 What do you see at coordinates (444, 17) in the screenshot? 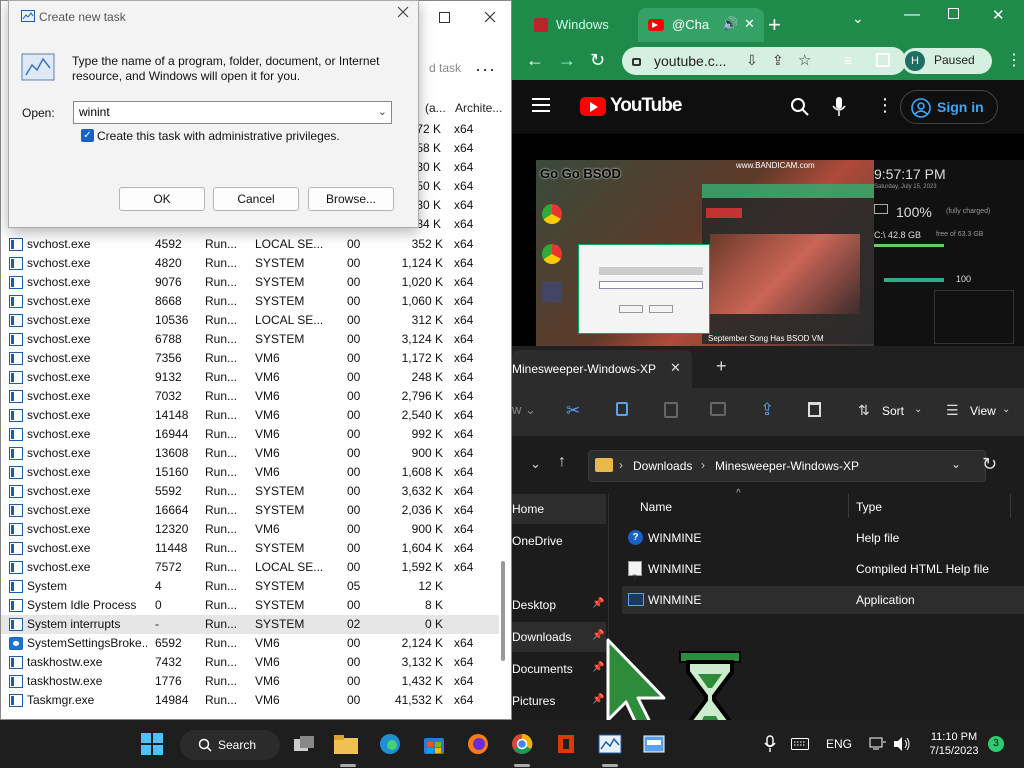
I see `maximize-button` at bounding box center [444, 17].